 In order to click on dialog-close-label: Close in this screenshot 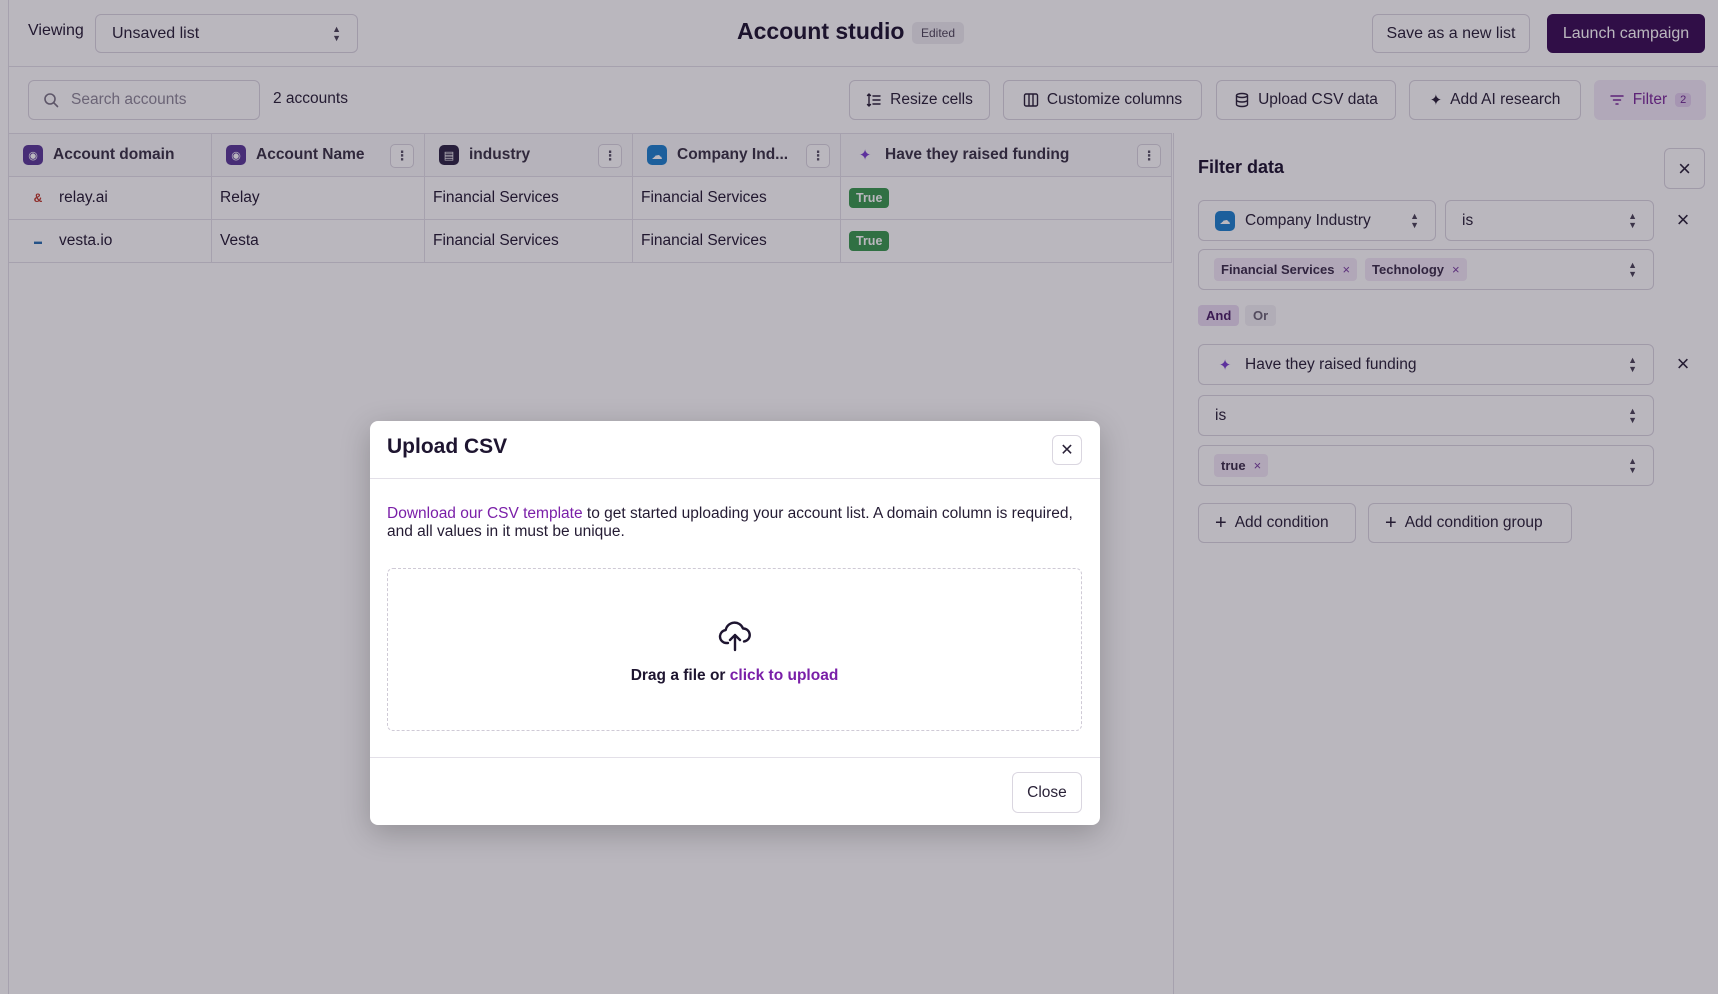, I will do `click(1047, 792)`.